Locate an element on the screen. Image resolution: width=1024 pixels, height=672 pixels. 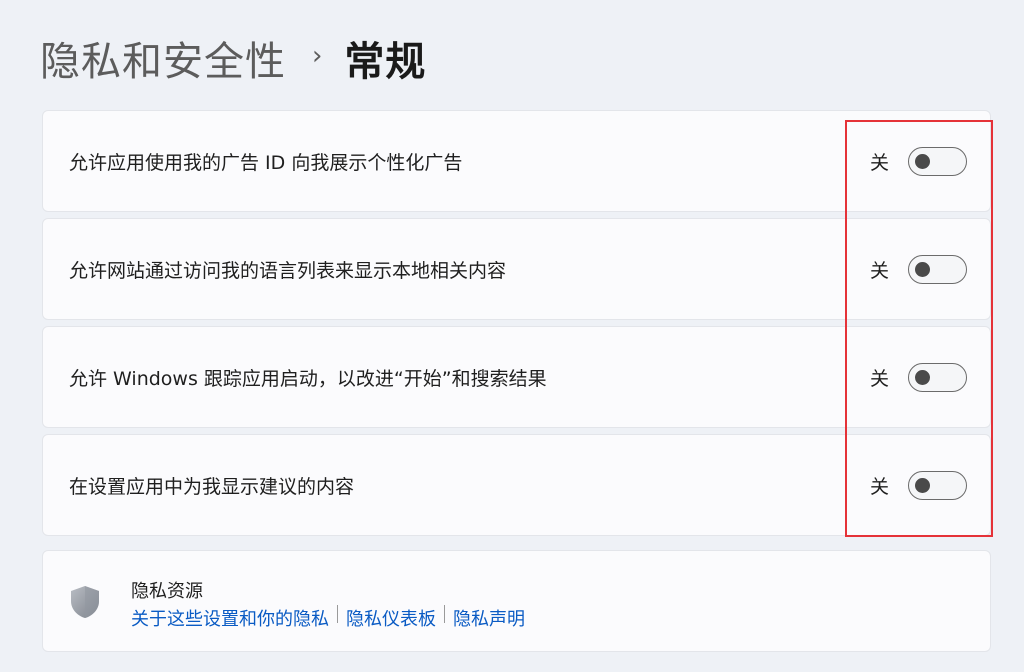
breadcrumb-parent: 隐私和安全性 is located at coordinates (163, 58).